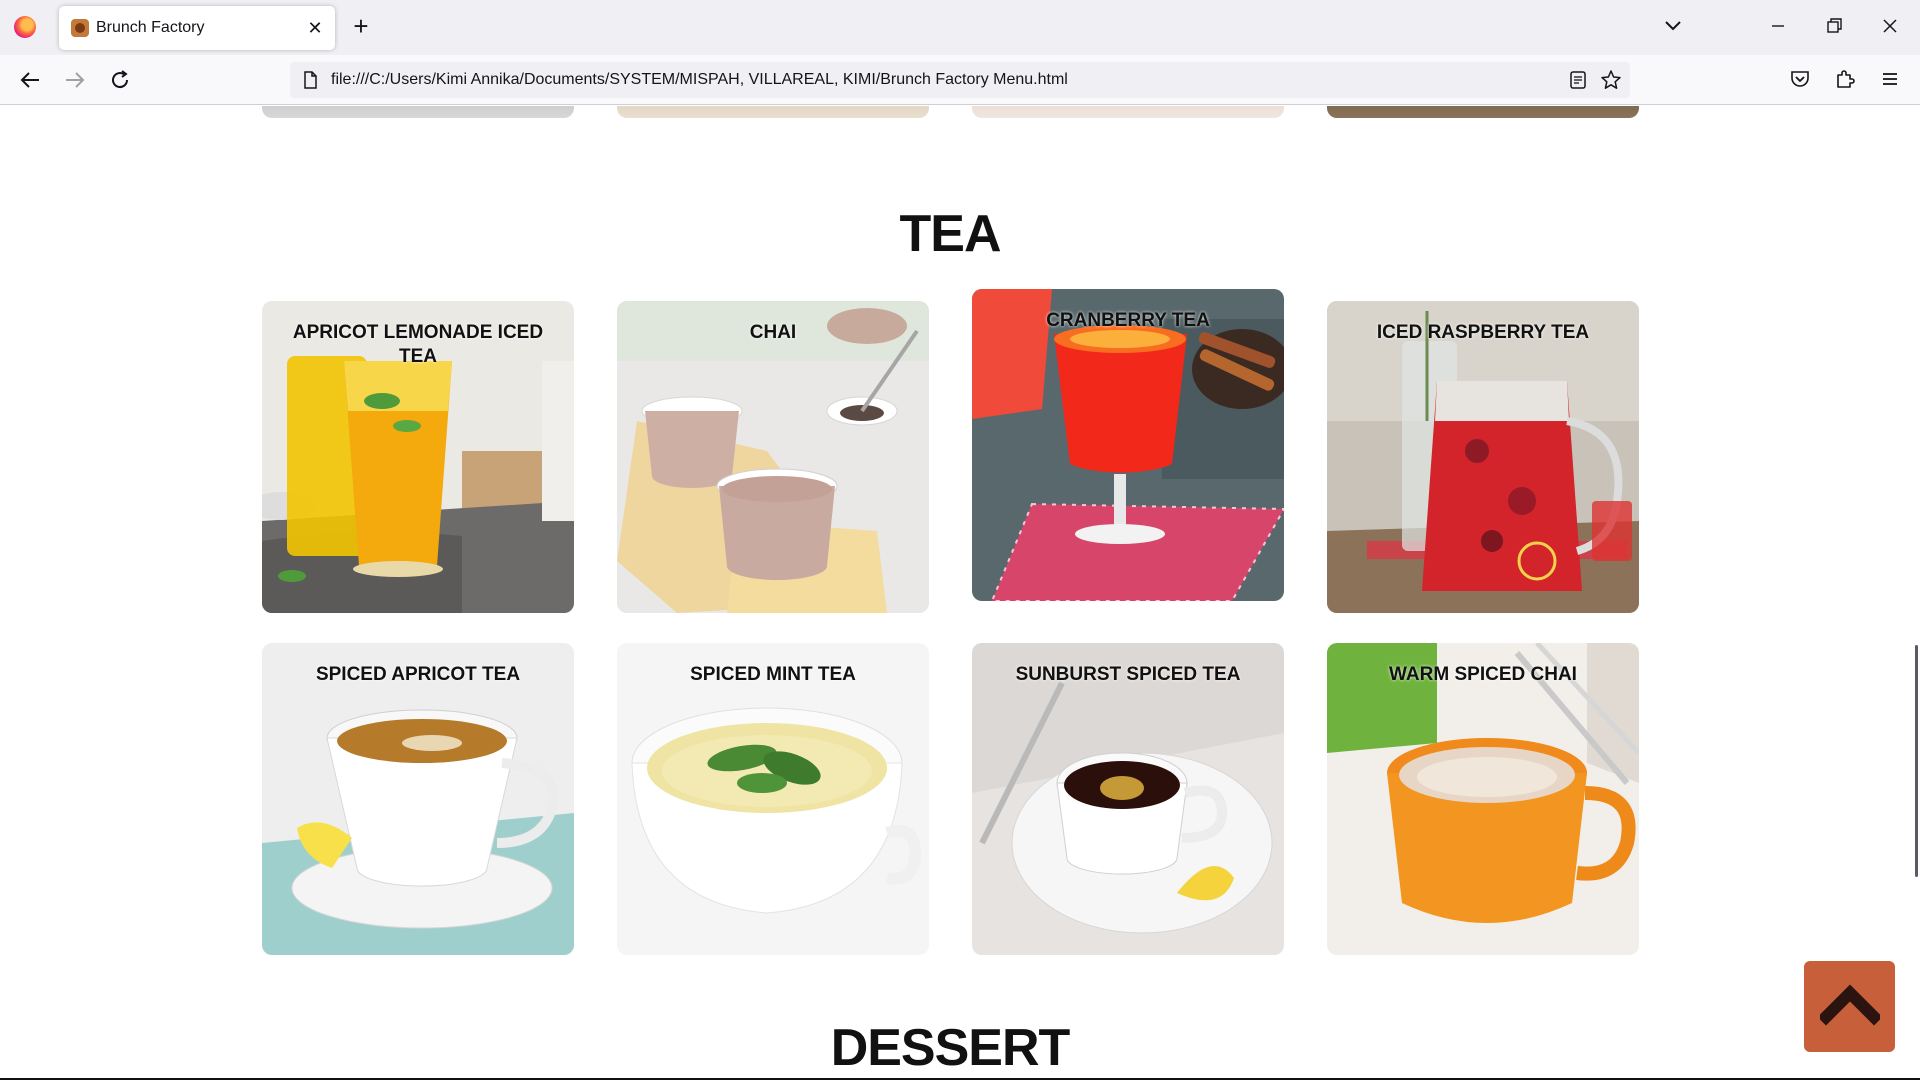 This screenshot has height=1080, width=1920. I want to click on cranberry-tea-image, so click(1128, 445).